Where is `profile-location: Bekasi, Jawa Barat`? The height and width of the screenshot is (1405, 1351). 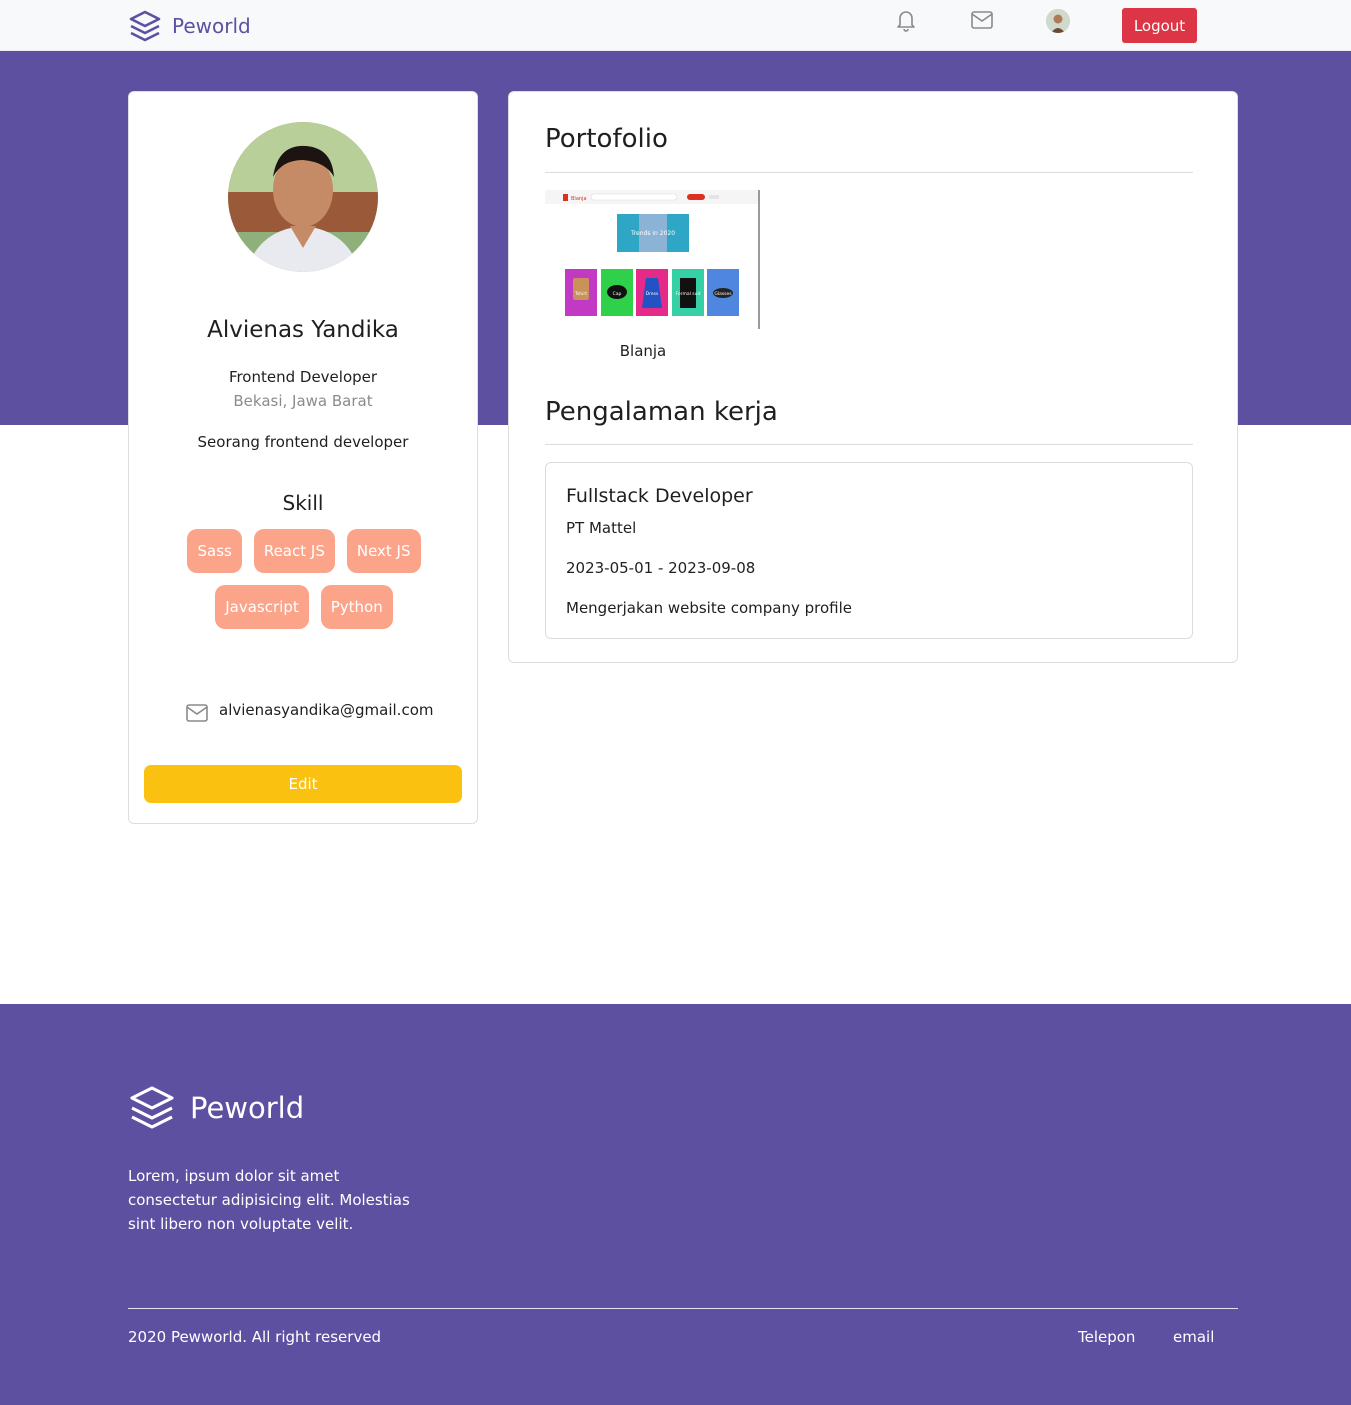
profile-location: Bekasi, Jawa Barat is located at coordinates (303, 401).